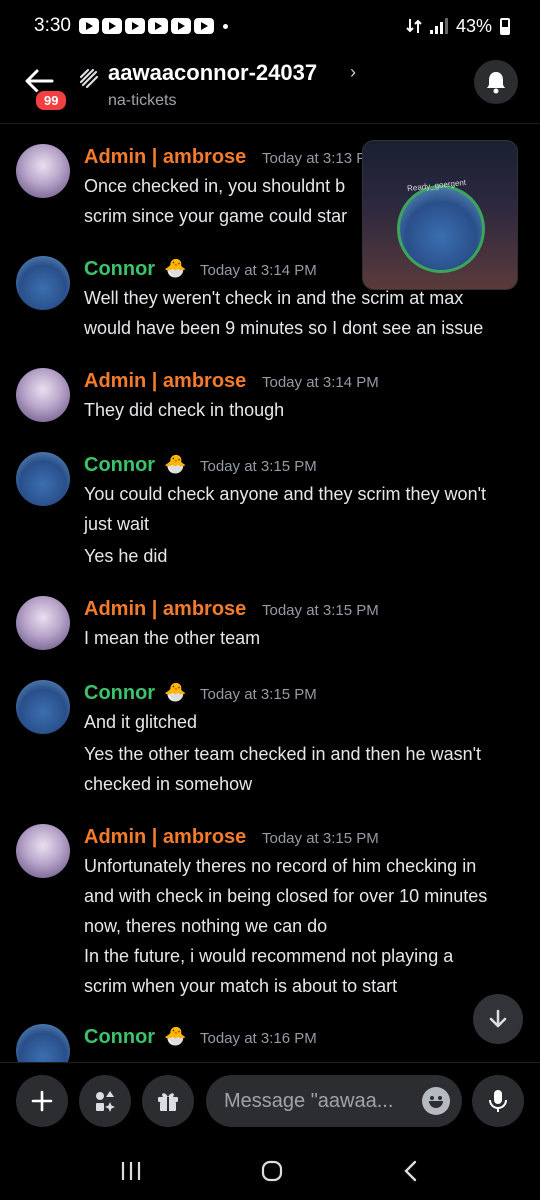 The height and width of the screenshot is (1200, 540). What do you see at coordinates (411, 1171) in the screenshot?
I see `back-nav-icon` at bounding box center [411, 1171].